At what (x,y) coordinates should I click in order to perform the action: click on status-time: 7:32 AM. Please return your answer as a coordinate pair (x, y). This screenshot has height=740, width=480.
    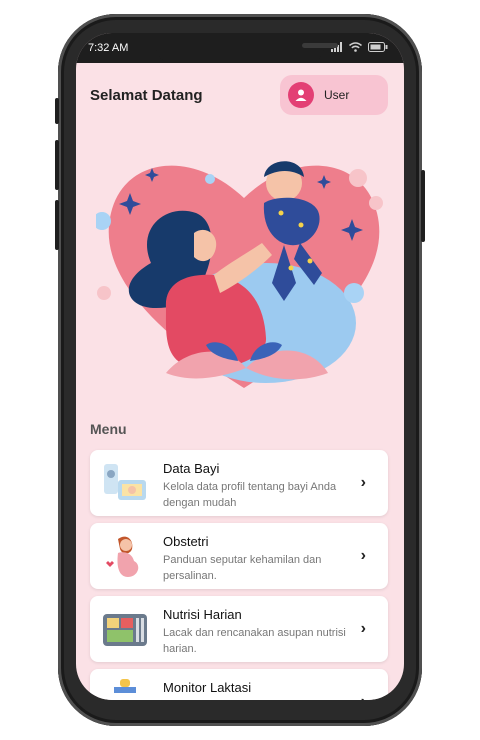
    Looking at the image, I should click on (108, 48).